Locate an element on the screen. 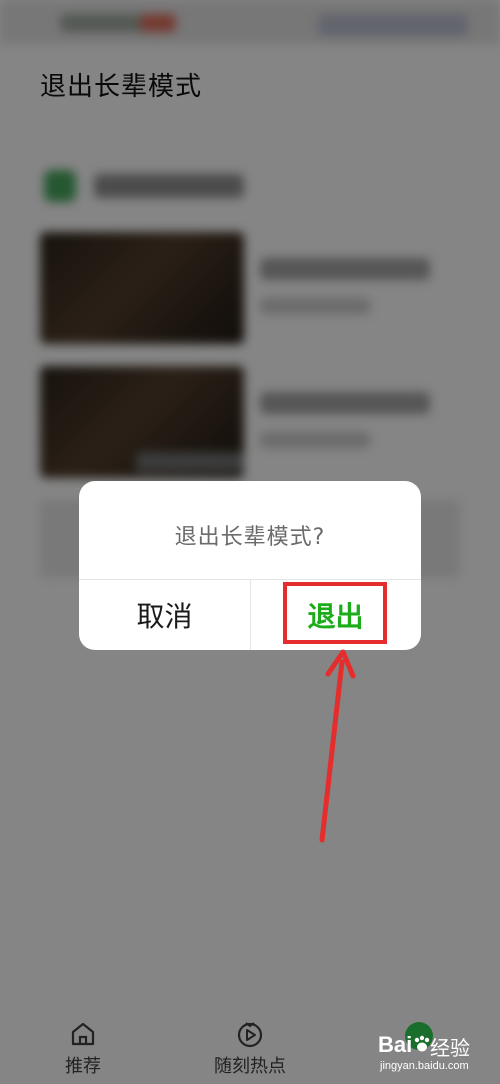 This screenshot has height=1084, width=500. dialog-message: 退出长辈模式? is located at coordinates (250, 537).